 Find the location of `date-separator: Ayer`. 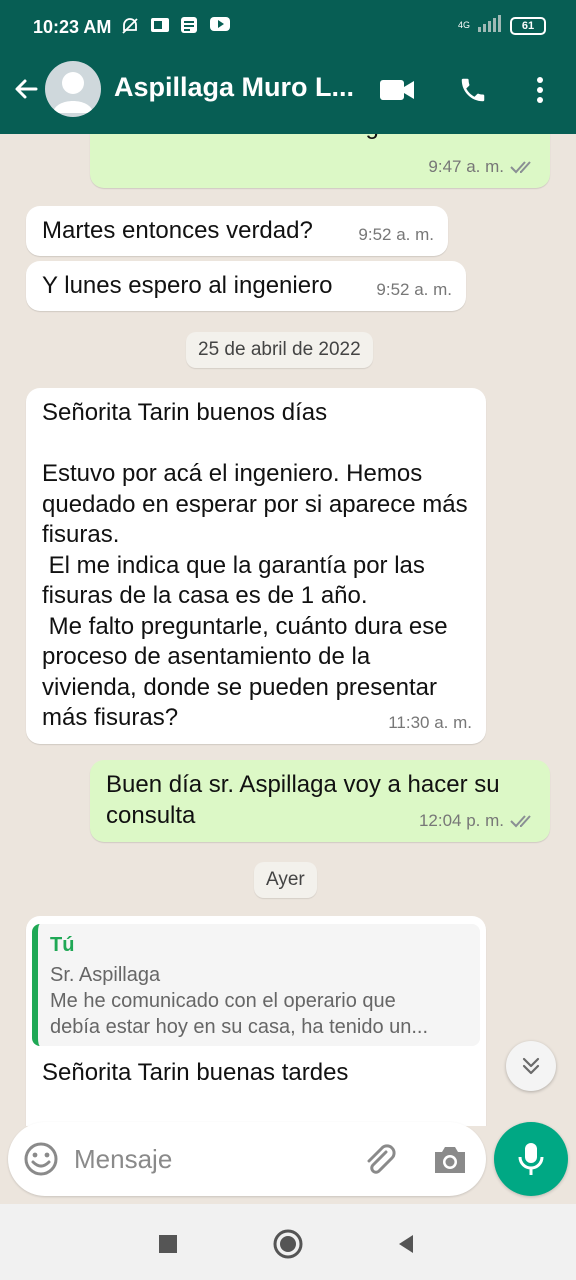

date-separator: Ayer is located at coordinates (285, 880).